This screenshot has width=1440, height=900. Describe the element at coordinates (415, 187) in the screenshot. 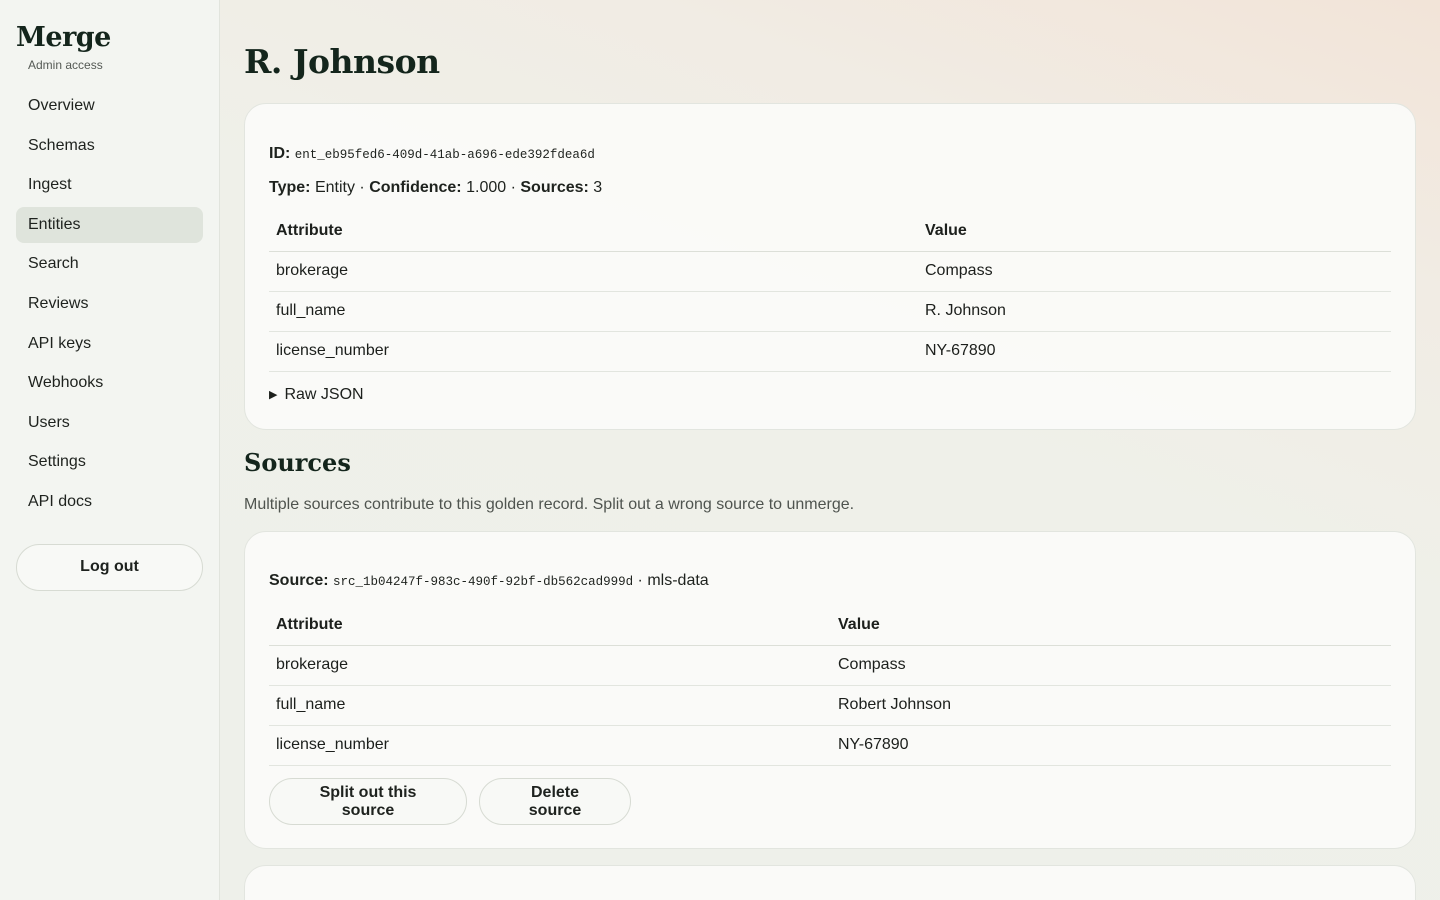

I see `confidence-label: Confidence:` at that location.